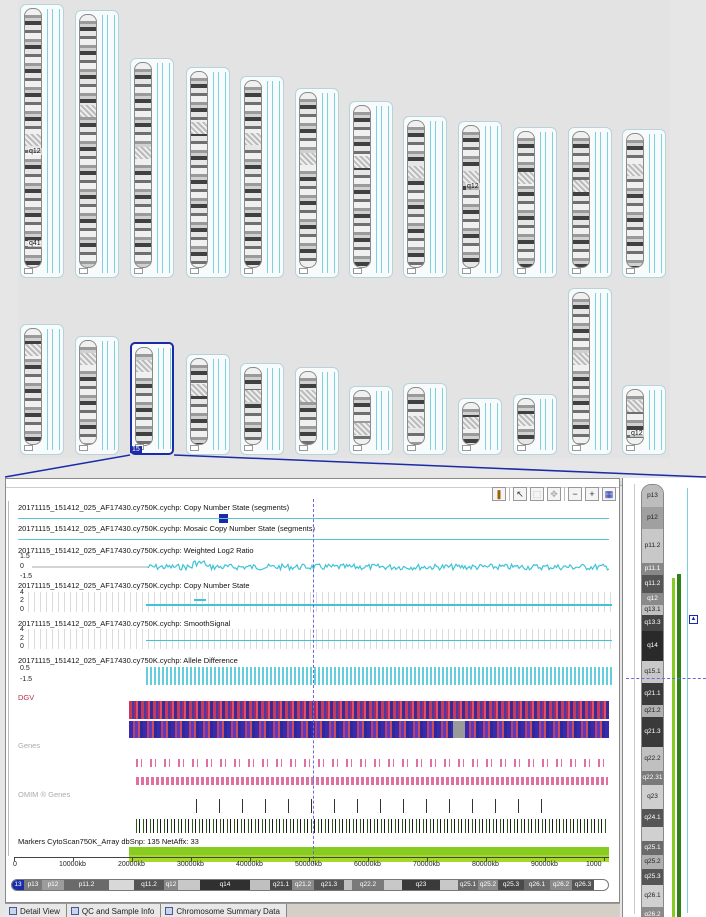 The width and height of the screenshot is (706, 917). What do you see at coordinates (630, 699) in the screenshot?
I see `right-scrollbar` at bounding box center [630, 699].